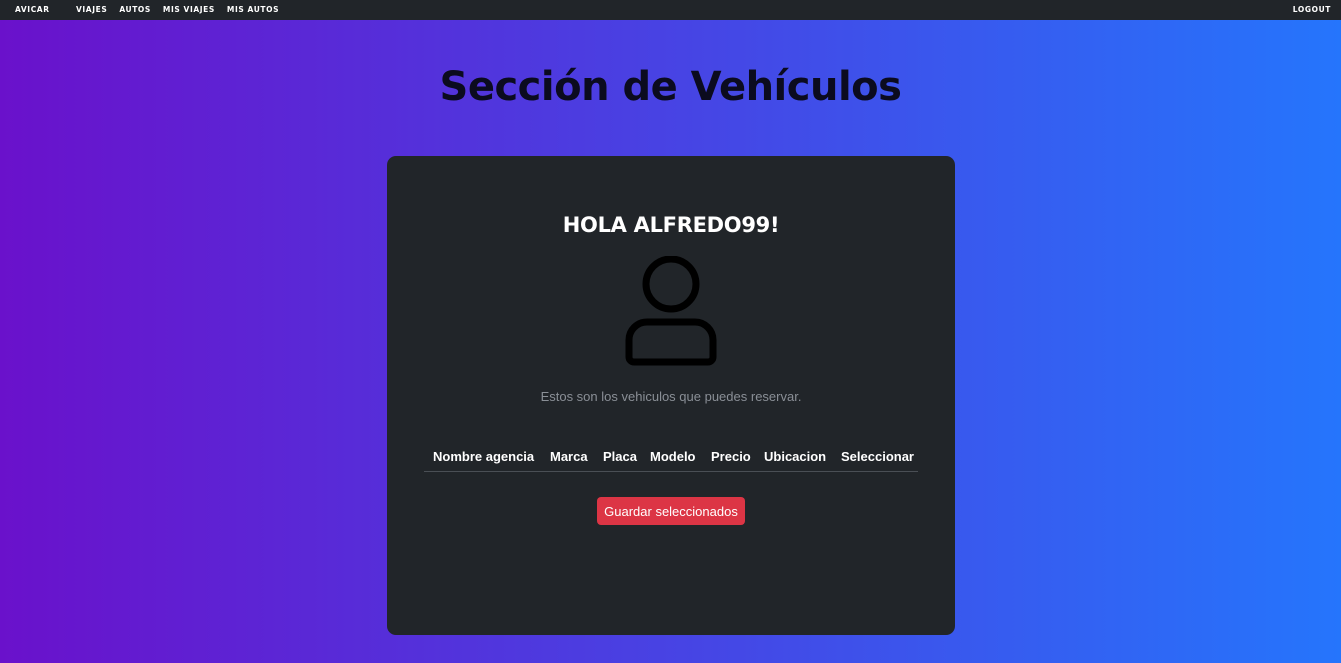 The image size is (1341, 663). I want to click on column-precio: Precio, so click(731, 456).